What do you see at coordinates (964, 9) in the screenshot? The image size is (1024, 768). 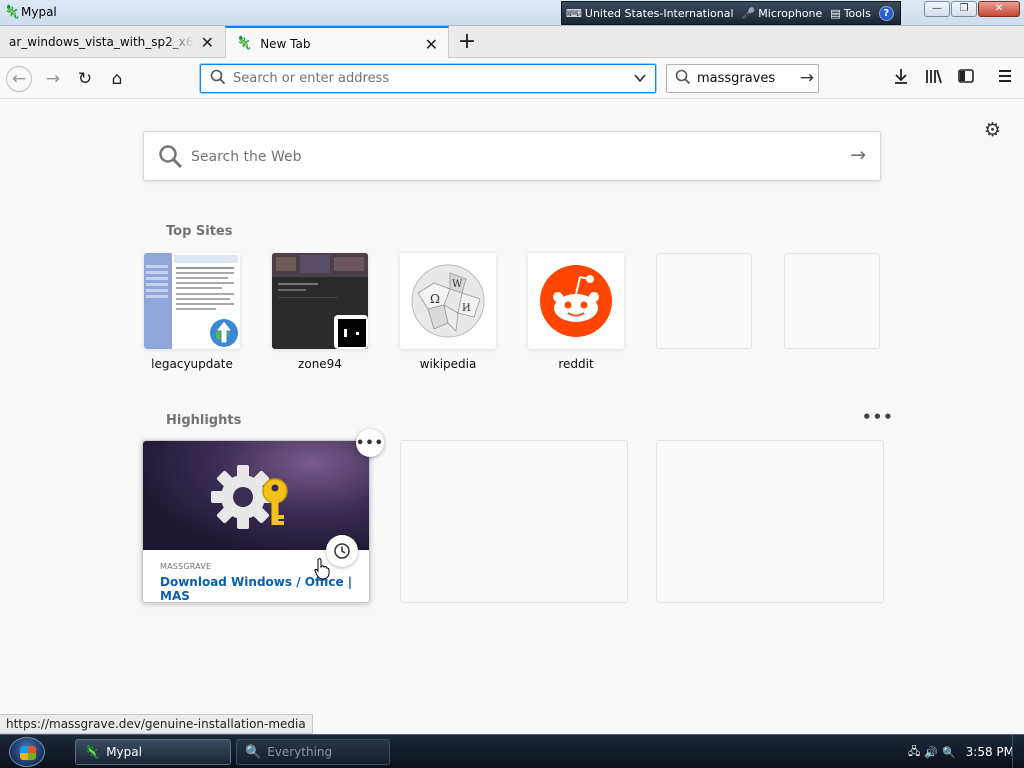 I see `maximize-button: ❐` at bounding box center [964, 9].